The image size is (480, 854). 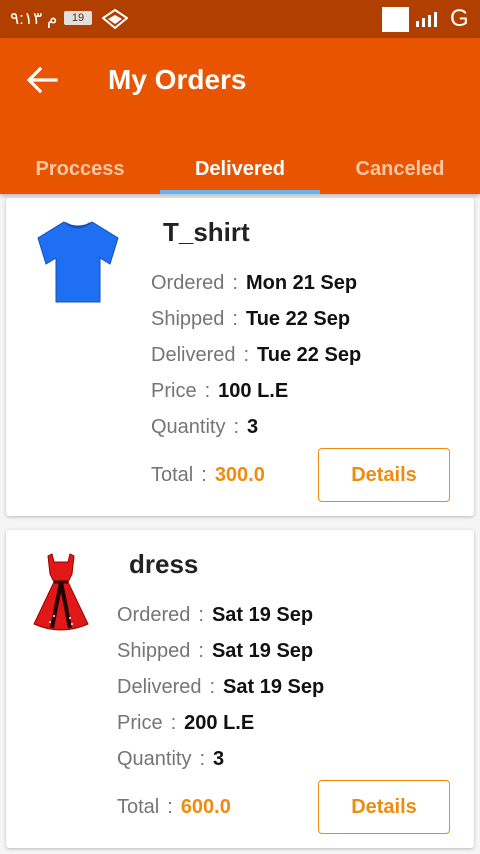 I want to click on shipped-row: Shipped: Sat 19 Sep, so click(x=215, y=651).